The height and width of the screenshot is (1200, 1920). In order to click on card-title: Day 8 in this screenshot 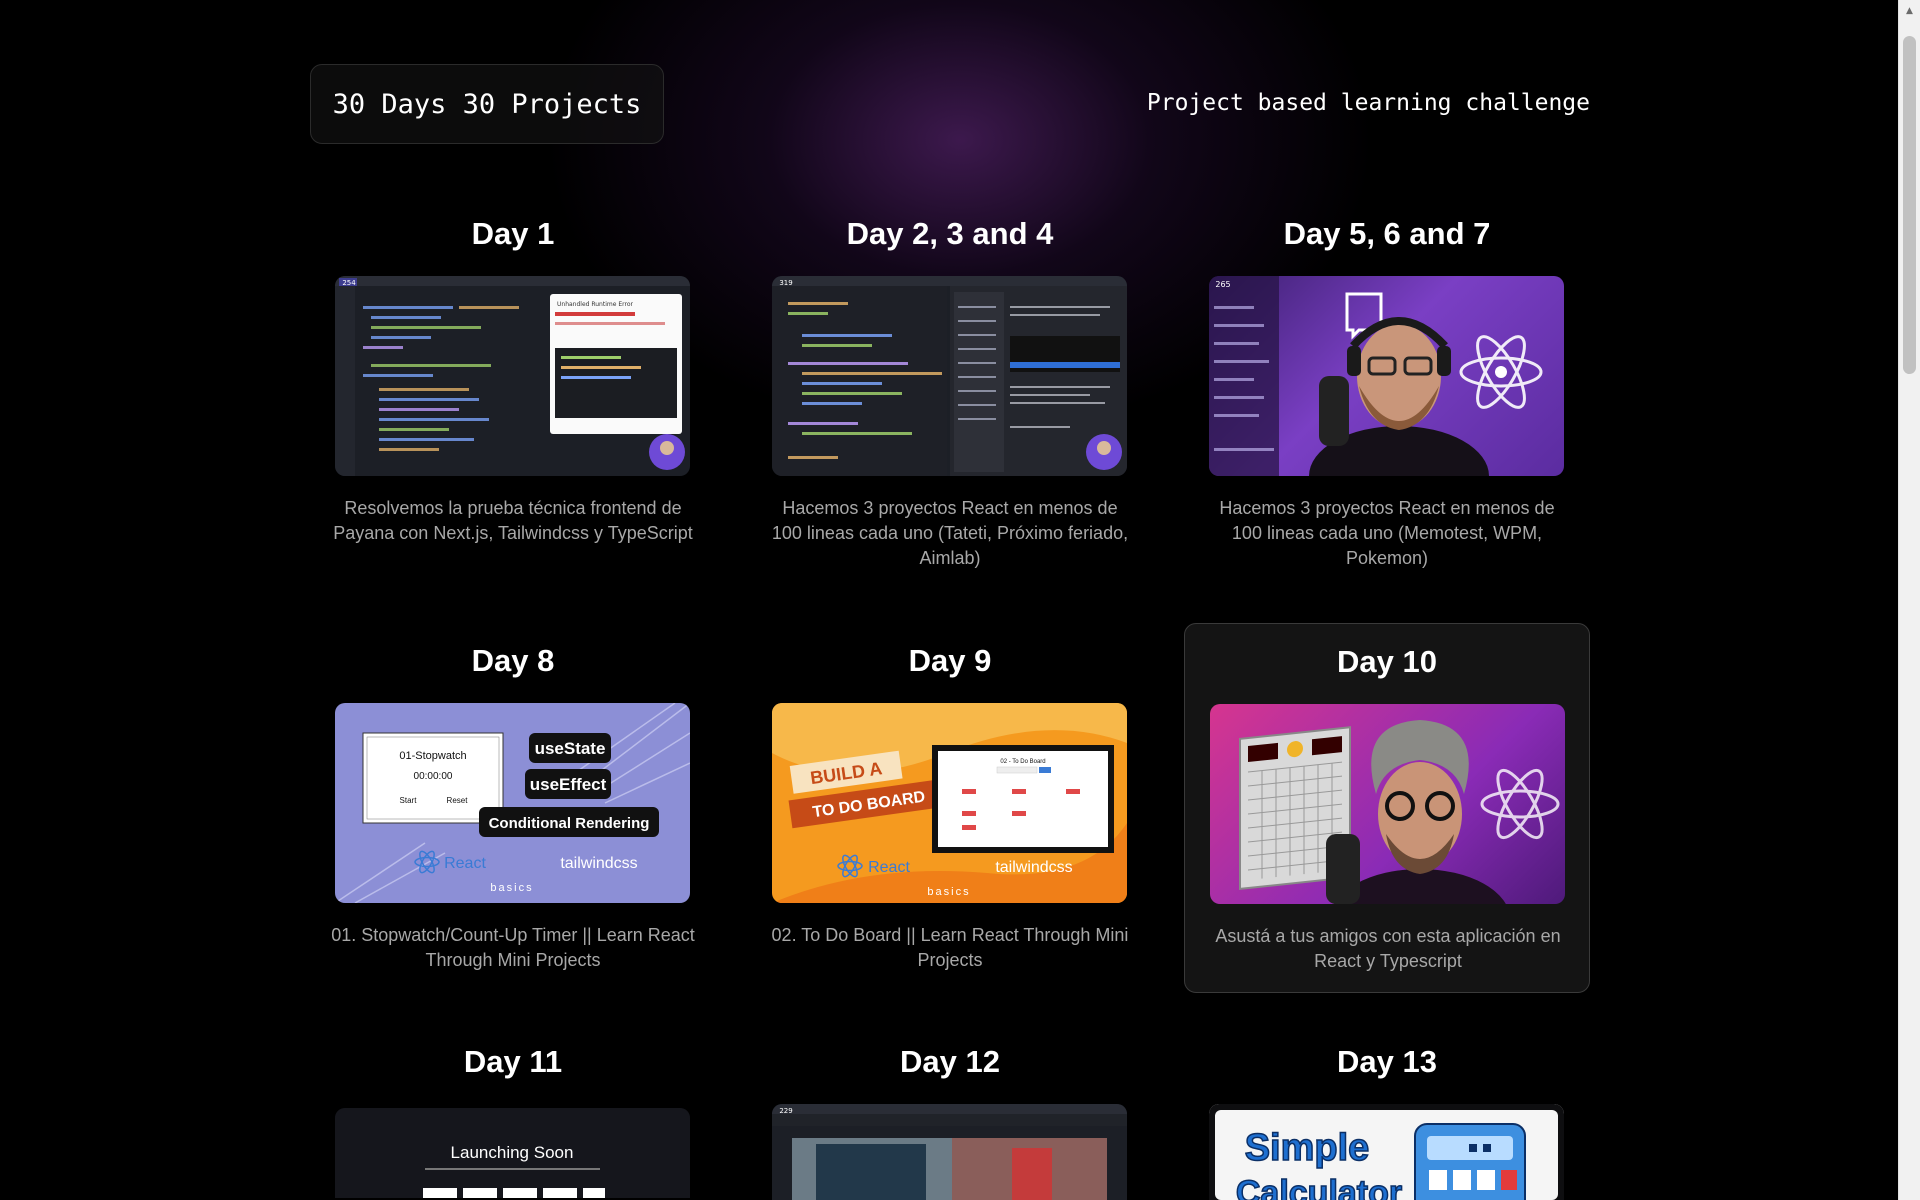, I will do `click(513, 660)`.